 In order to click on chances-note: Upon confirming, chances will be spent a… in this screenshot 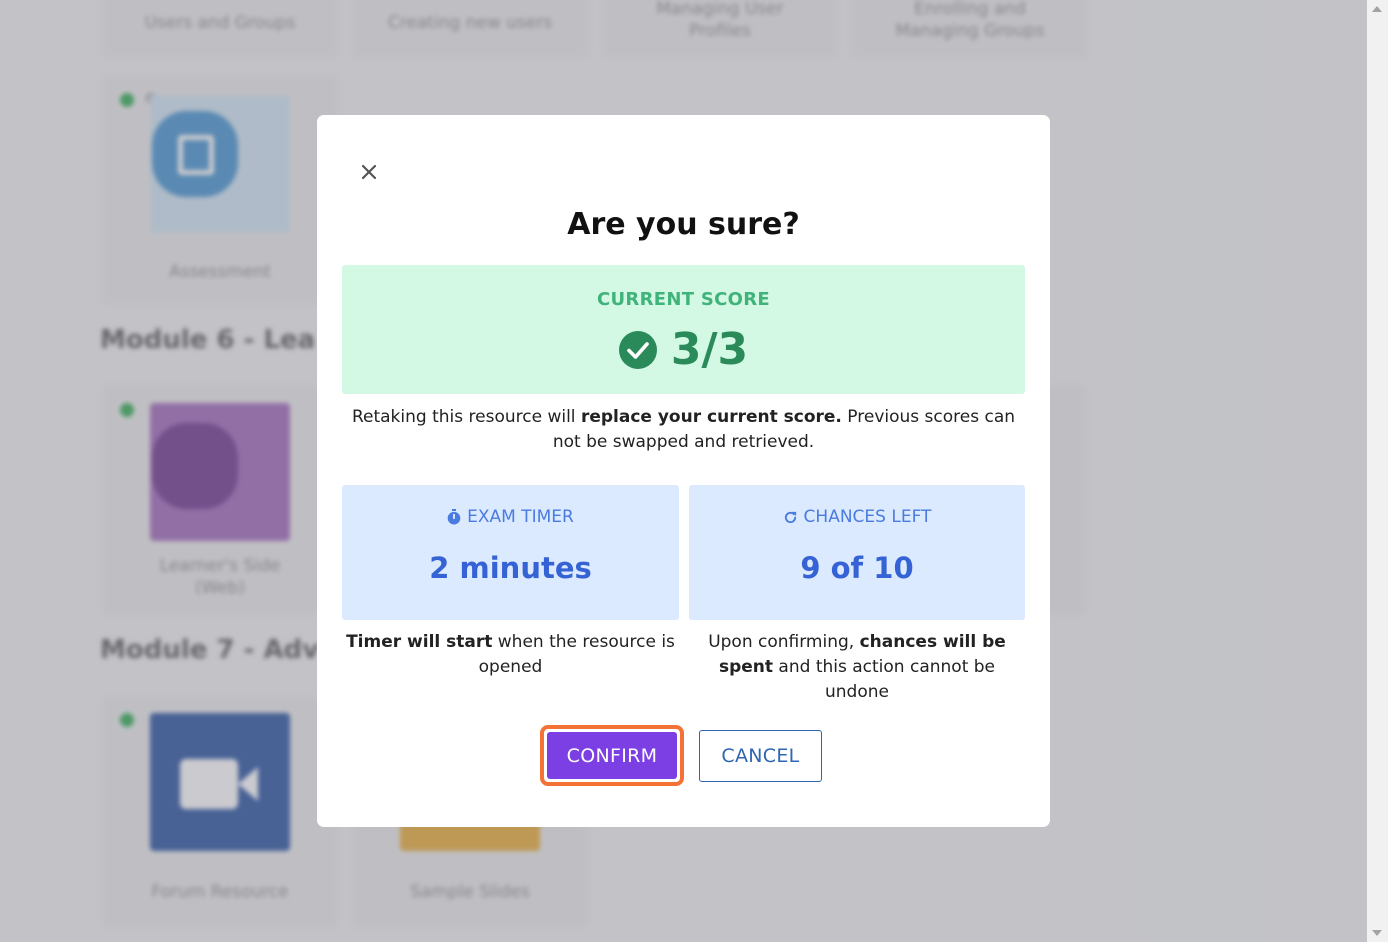, I will do `click(857, 667)`.